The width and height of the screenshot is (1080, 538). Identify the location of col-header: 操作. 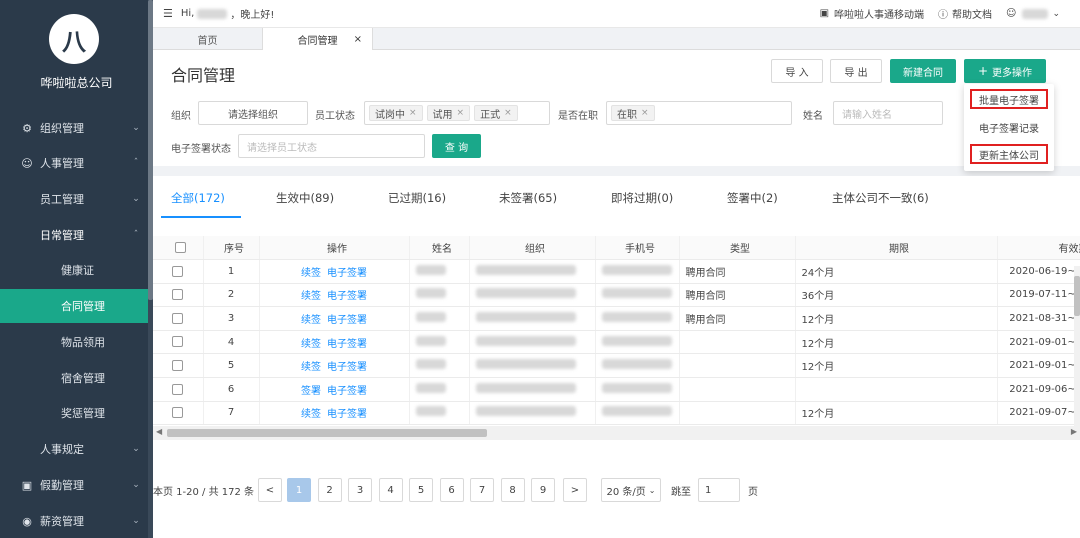
(334, 248).